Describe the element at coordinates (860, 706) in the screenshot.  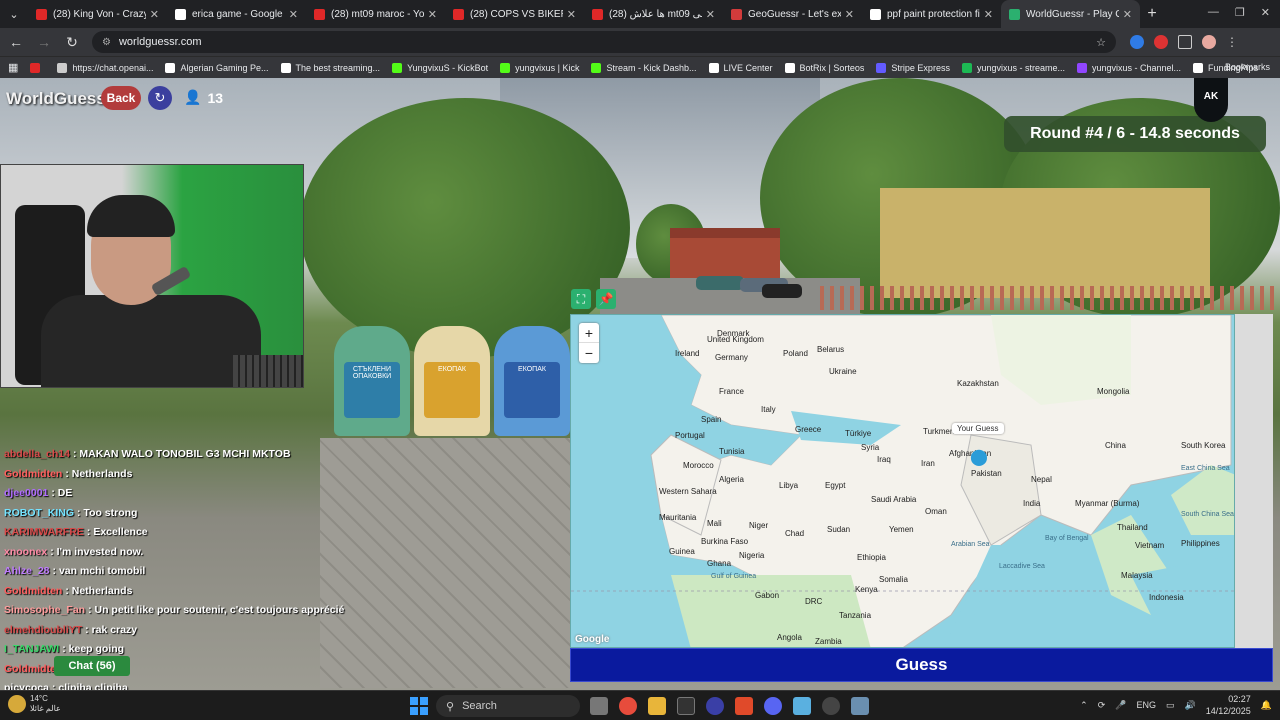
I see `calculator-icon` at that location.